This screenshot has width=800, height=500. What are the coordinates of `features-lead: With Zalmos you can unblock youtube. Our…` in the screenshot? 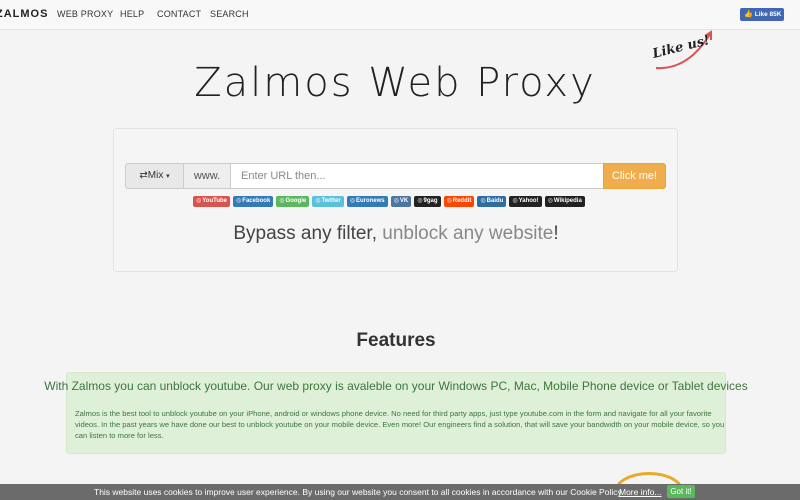 It's located at (396, 386).